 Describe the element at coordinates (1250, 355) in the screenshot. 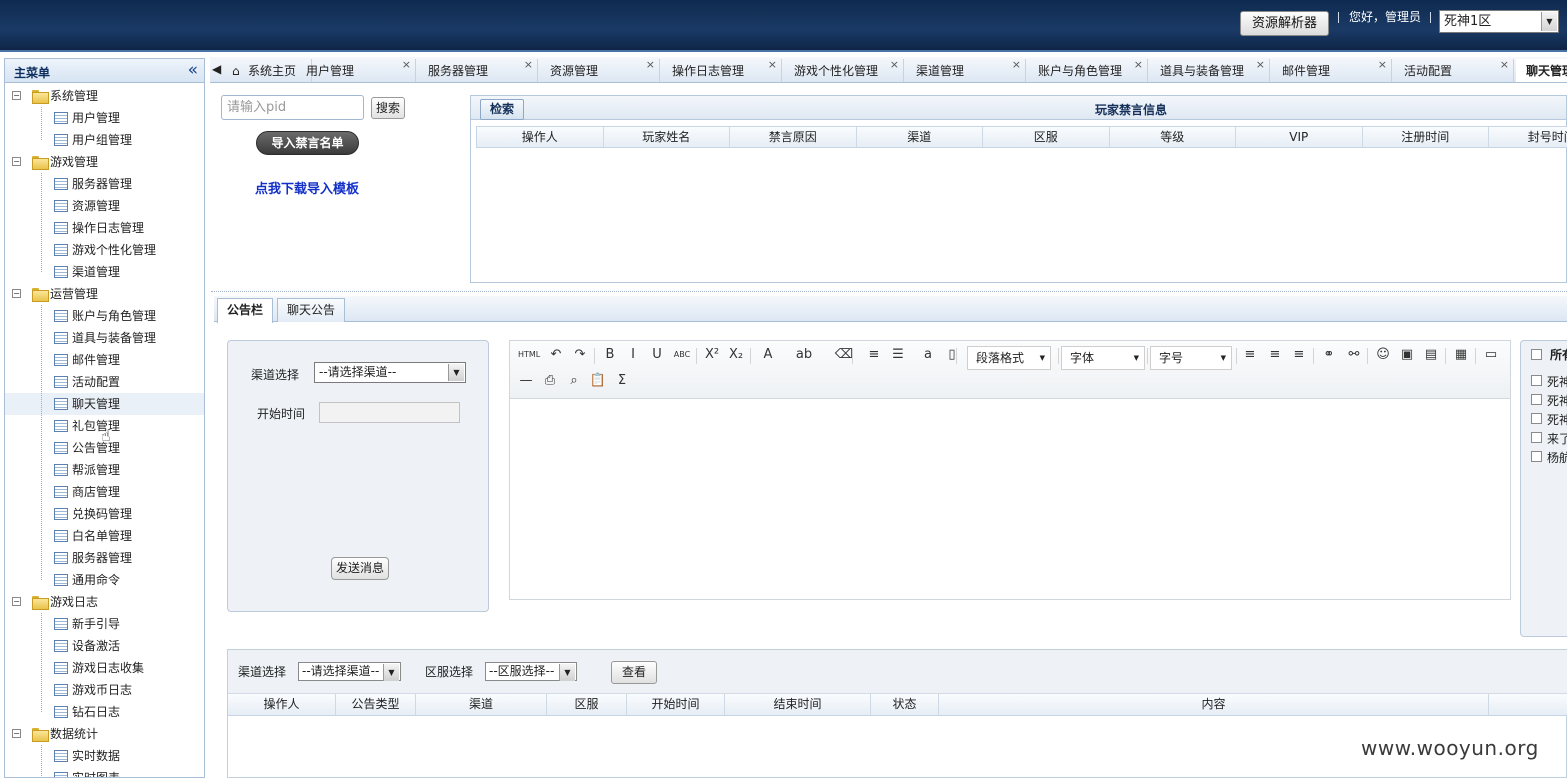

I see `align-left-icon: ≡` at that location.